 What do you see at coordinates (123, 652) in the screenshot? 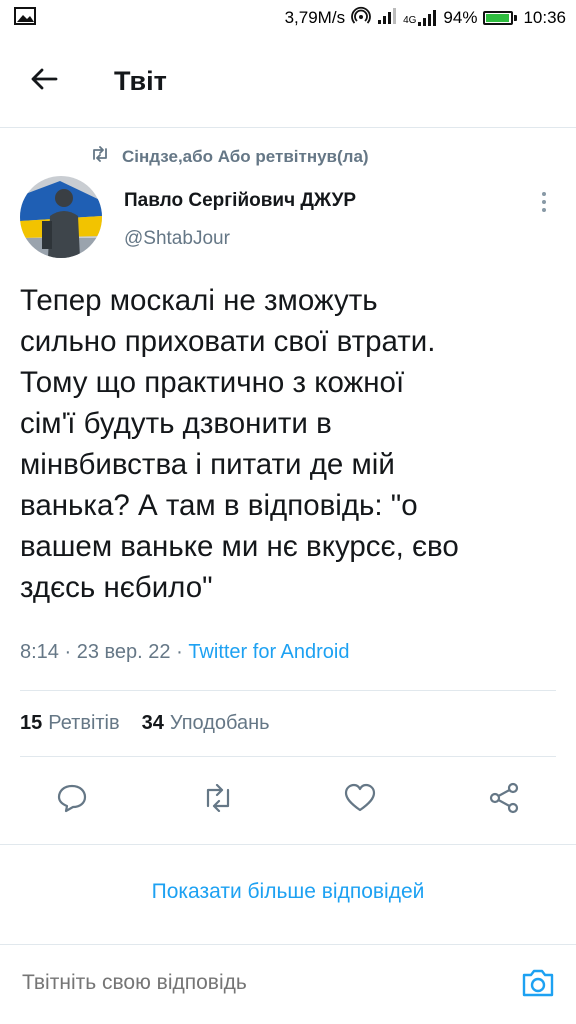
I see `tweet-date: 23 вер. 22` at bounding box center [123, 652].